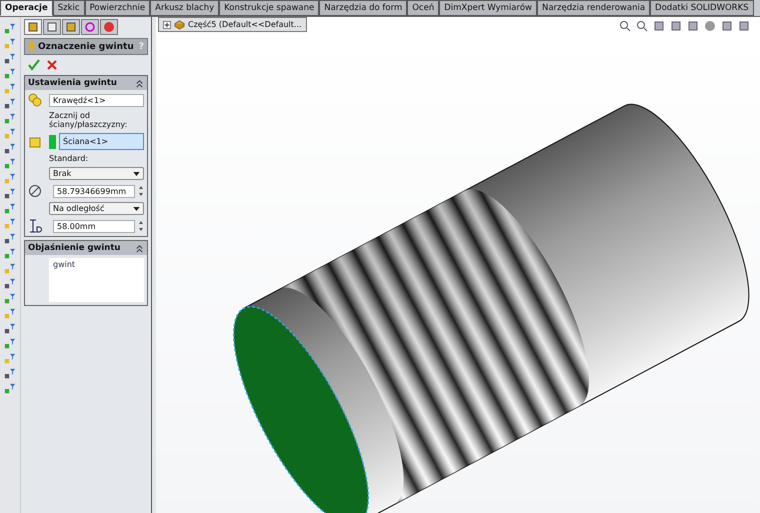 This screenshot has height=513, width=760. I want to click on command-tab: Szkic, so click(68, 8).